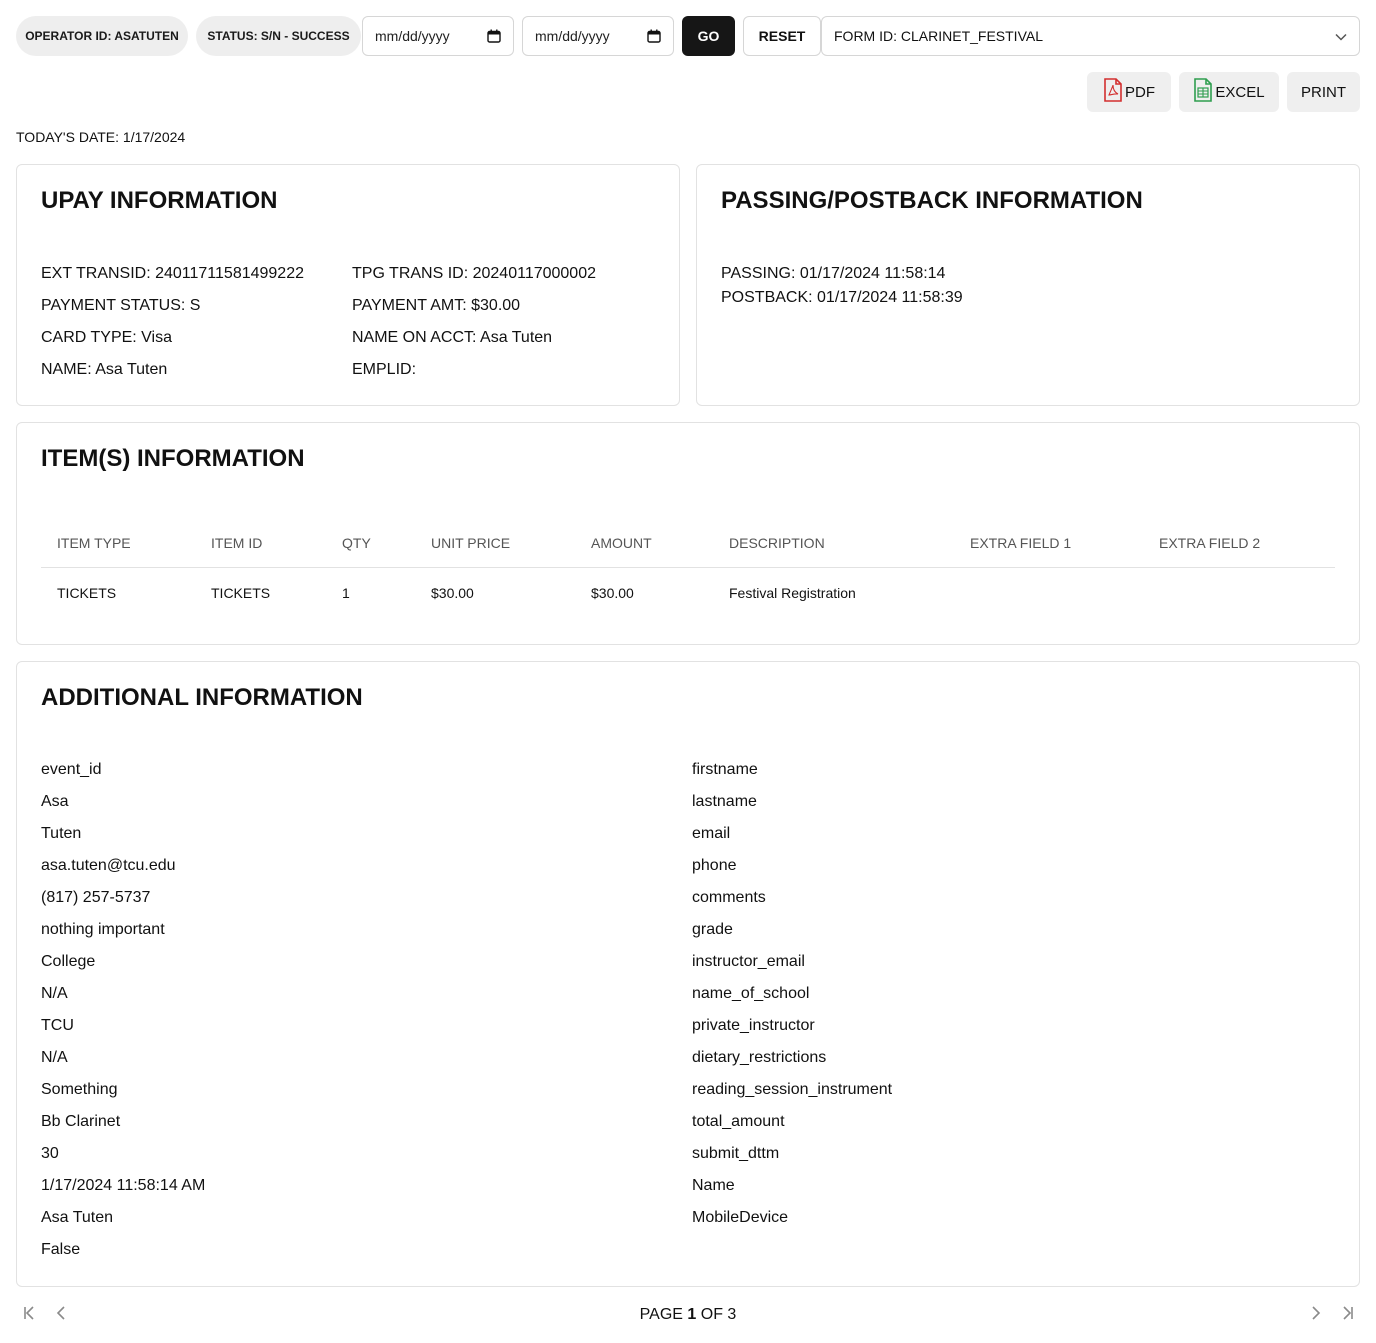 The width and height of the screenshot is (1376, 1343). I want to click on column-header: EXTRA FIELD 2, so click(1239, 543).